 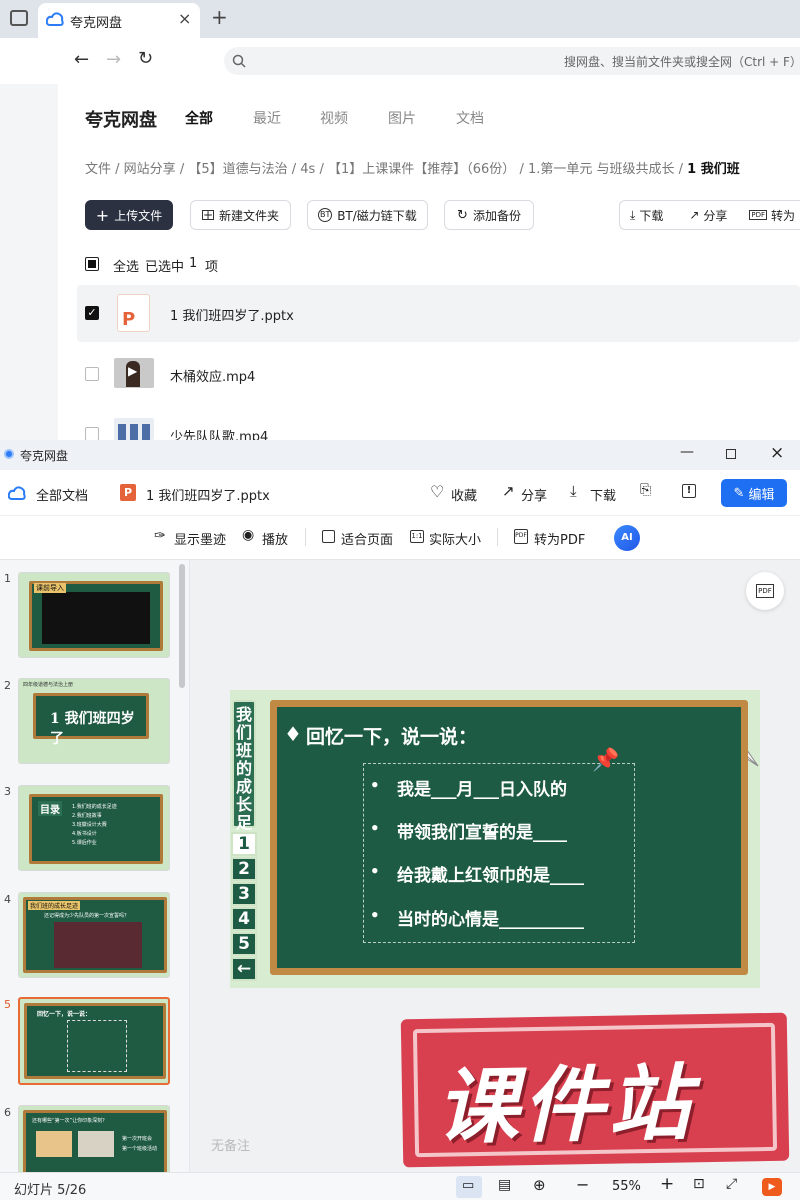 What do you see at coordinates (207, 215) in the screenshot?
I see `folder-plus-icon: +` at bounding box center [207, 215].